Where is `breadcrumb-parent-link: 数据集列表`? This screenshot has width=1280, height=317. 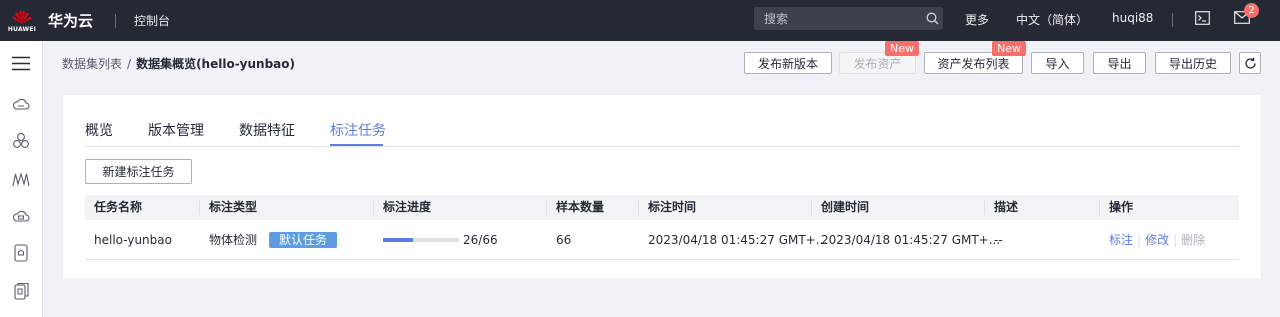 breadcrumb-parent-link: 数据集列表 is located at coordinates (92, 64).